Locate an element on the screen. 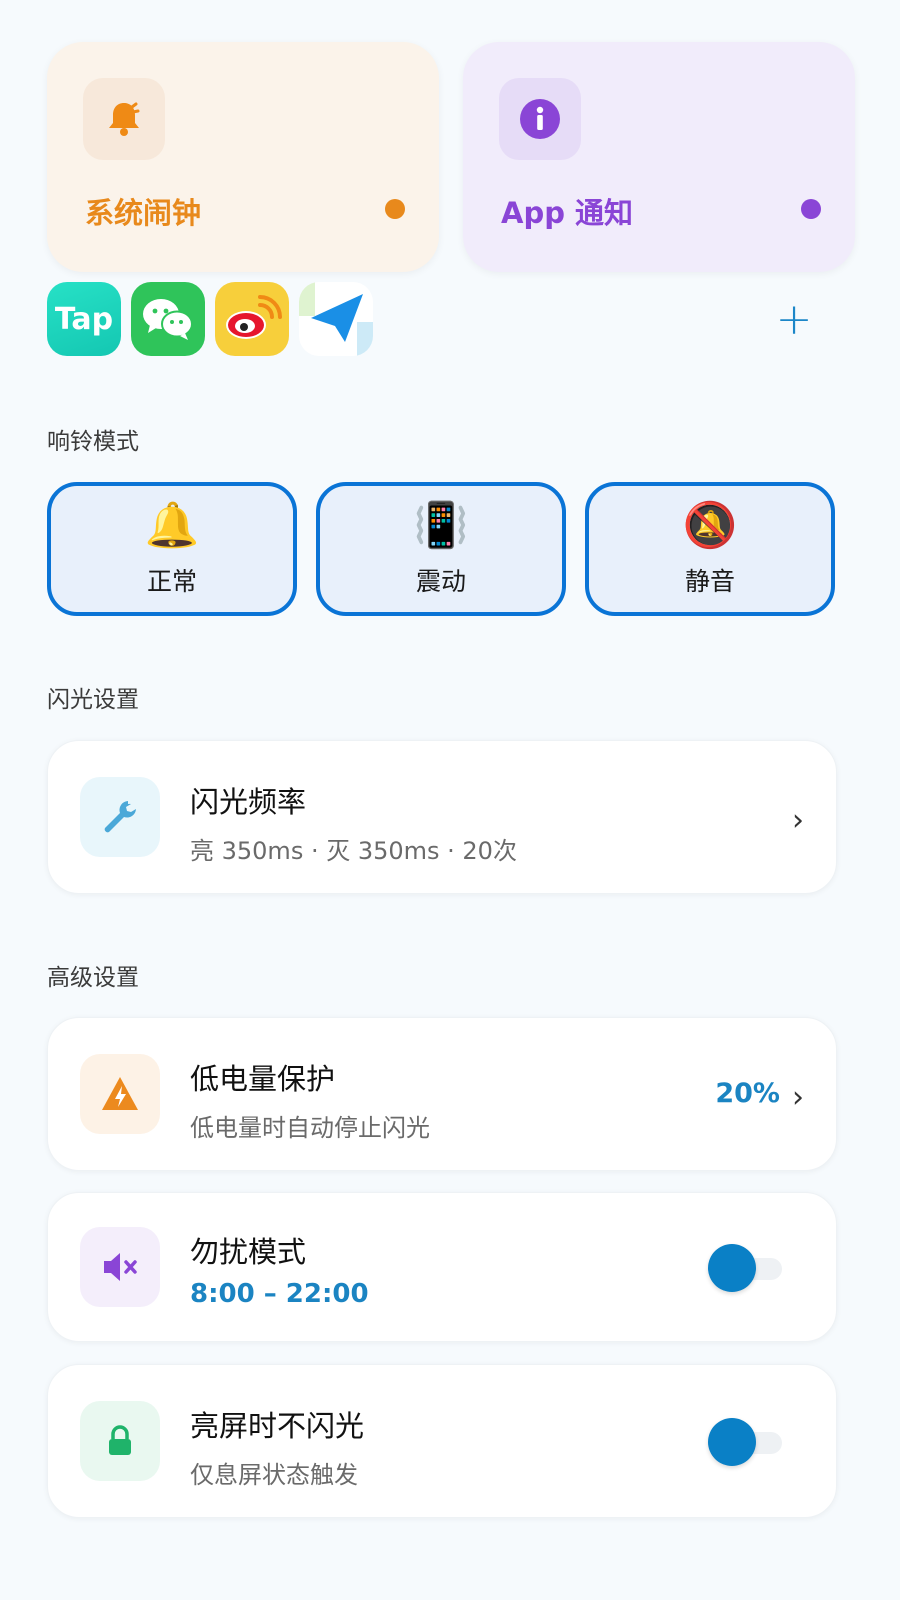 This screenshot has height=1600, width=900. top-cards: 系统闹钟 App 通知 is located at coordinates (451, 157).